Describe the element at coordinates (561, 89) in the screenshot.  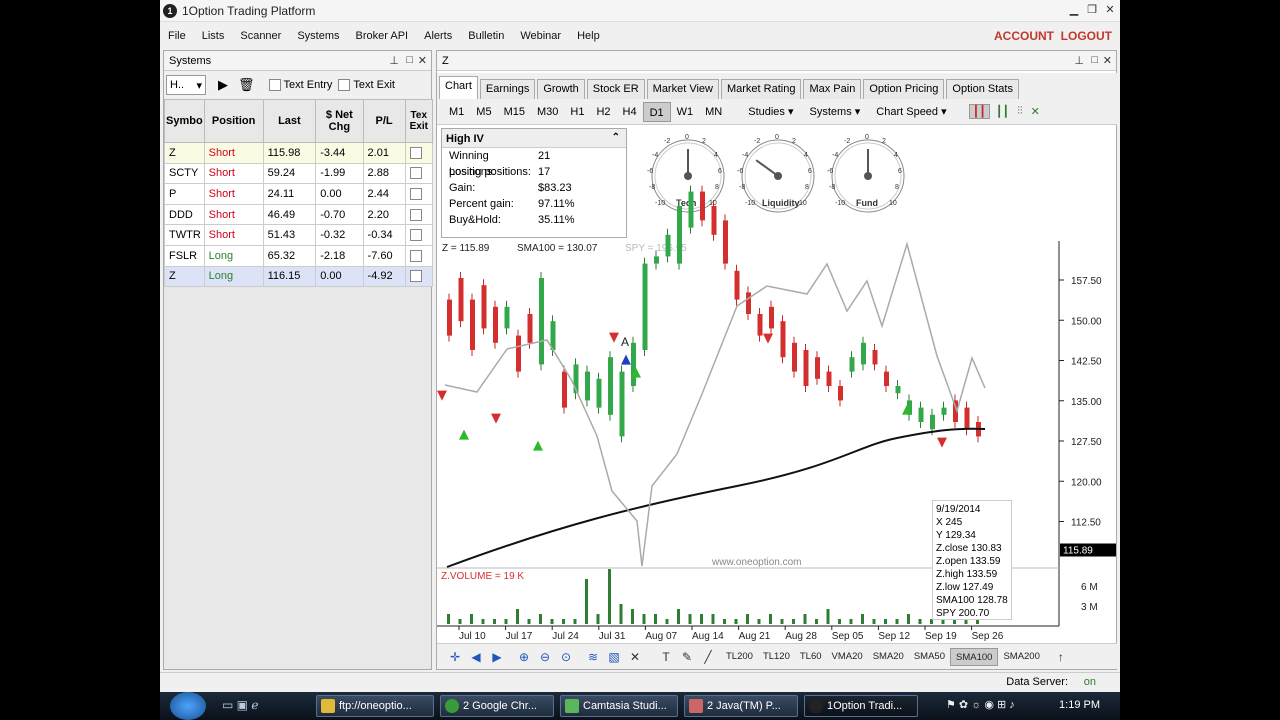
I see `tab-growth: Growth` at that location.